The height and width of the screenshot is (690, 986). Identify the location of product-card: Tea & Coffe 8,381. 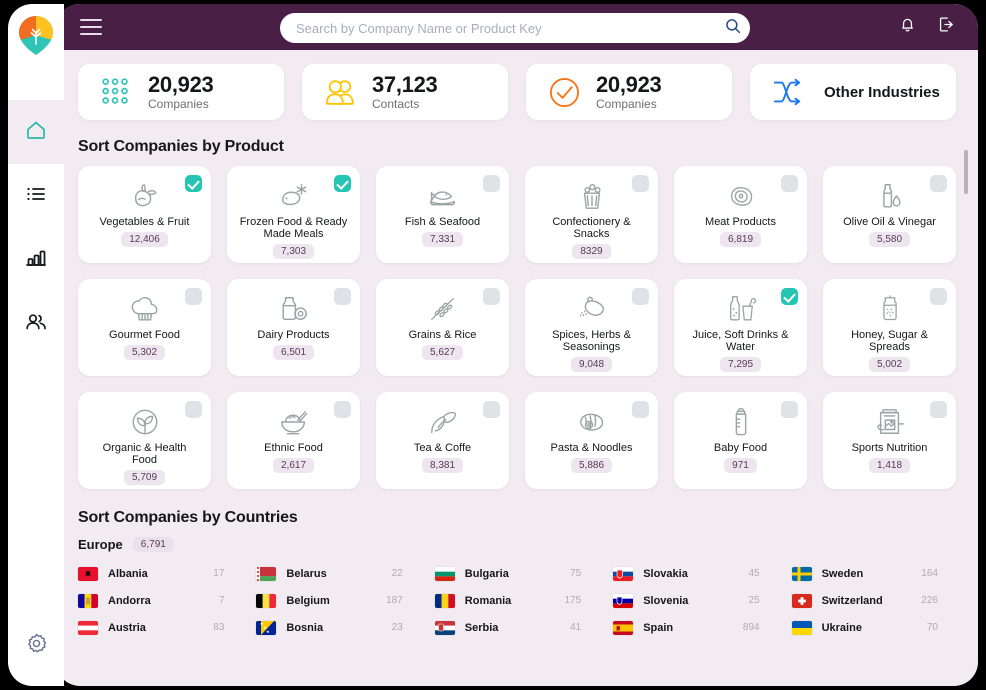
(442, 440).